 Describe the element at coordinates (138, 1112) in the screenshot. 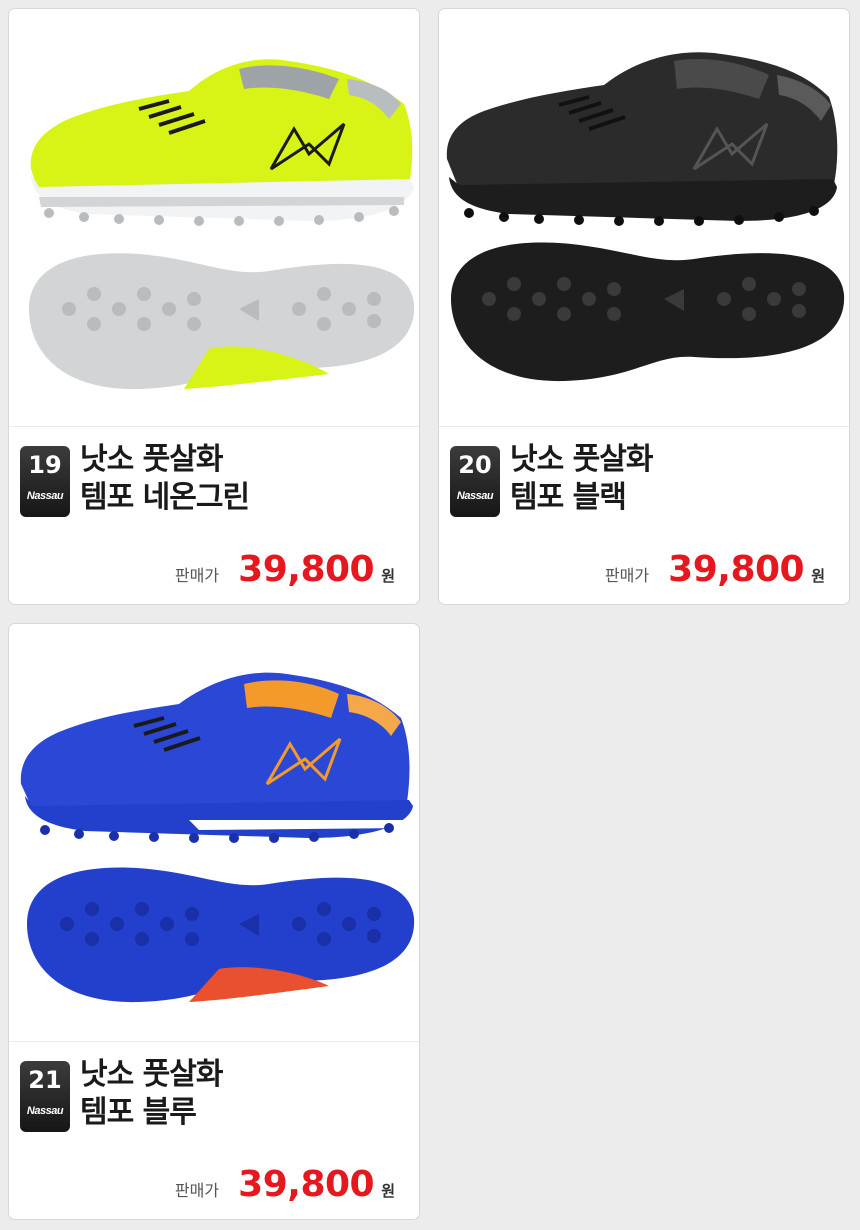

I see `product-name-line2: 템포 블루` at that location.